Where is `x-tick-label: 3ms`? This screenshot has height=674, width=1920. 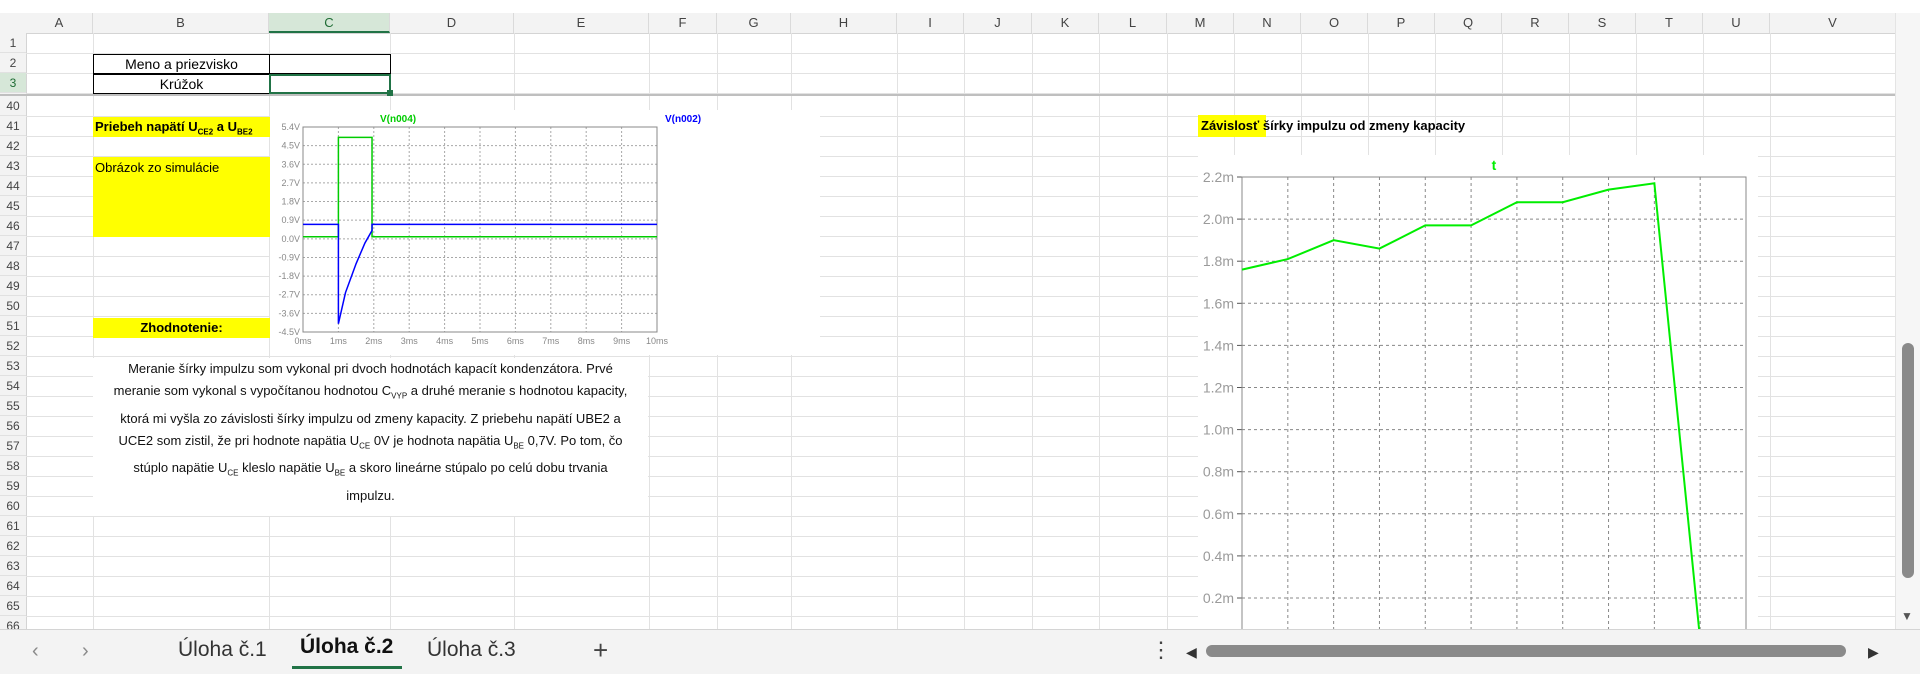
x-tick-label: 3ms is located at coordinates (410, 341).